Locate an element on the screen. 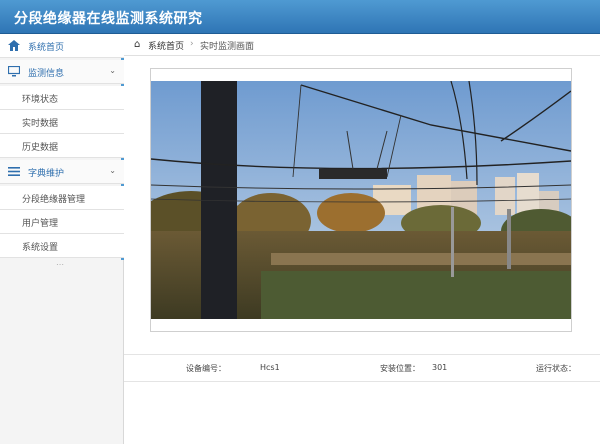  sidebar-item-label: 历史数据 is located at coordinates (40, 148).